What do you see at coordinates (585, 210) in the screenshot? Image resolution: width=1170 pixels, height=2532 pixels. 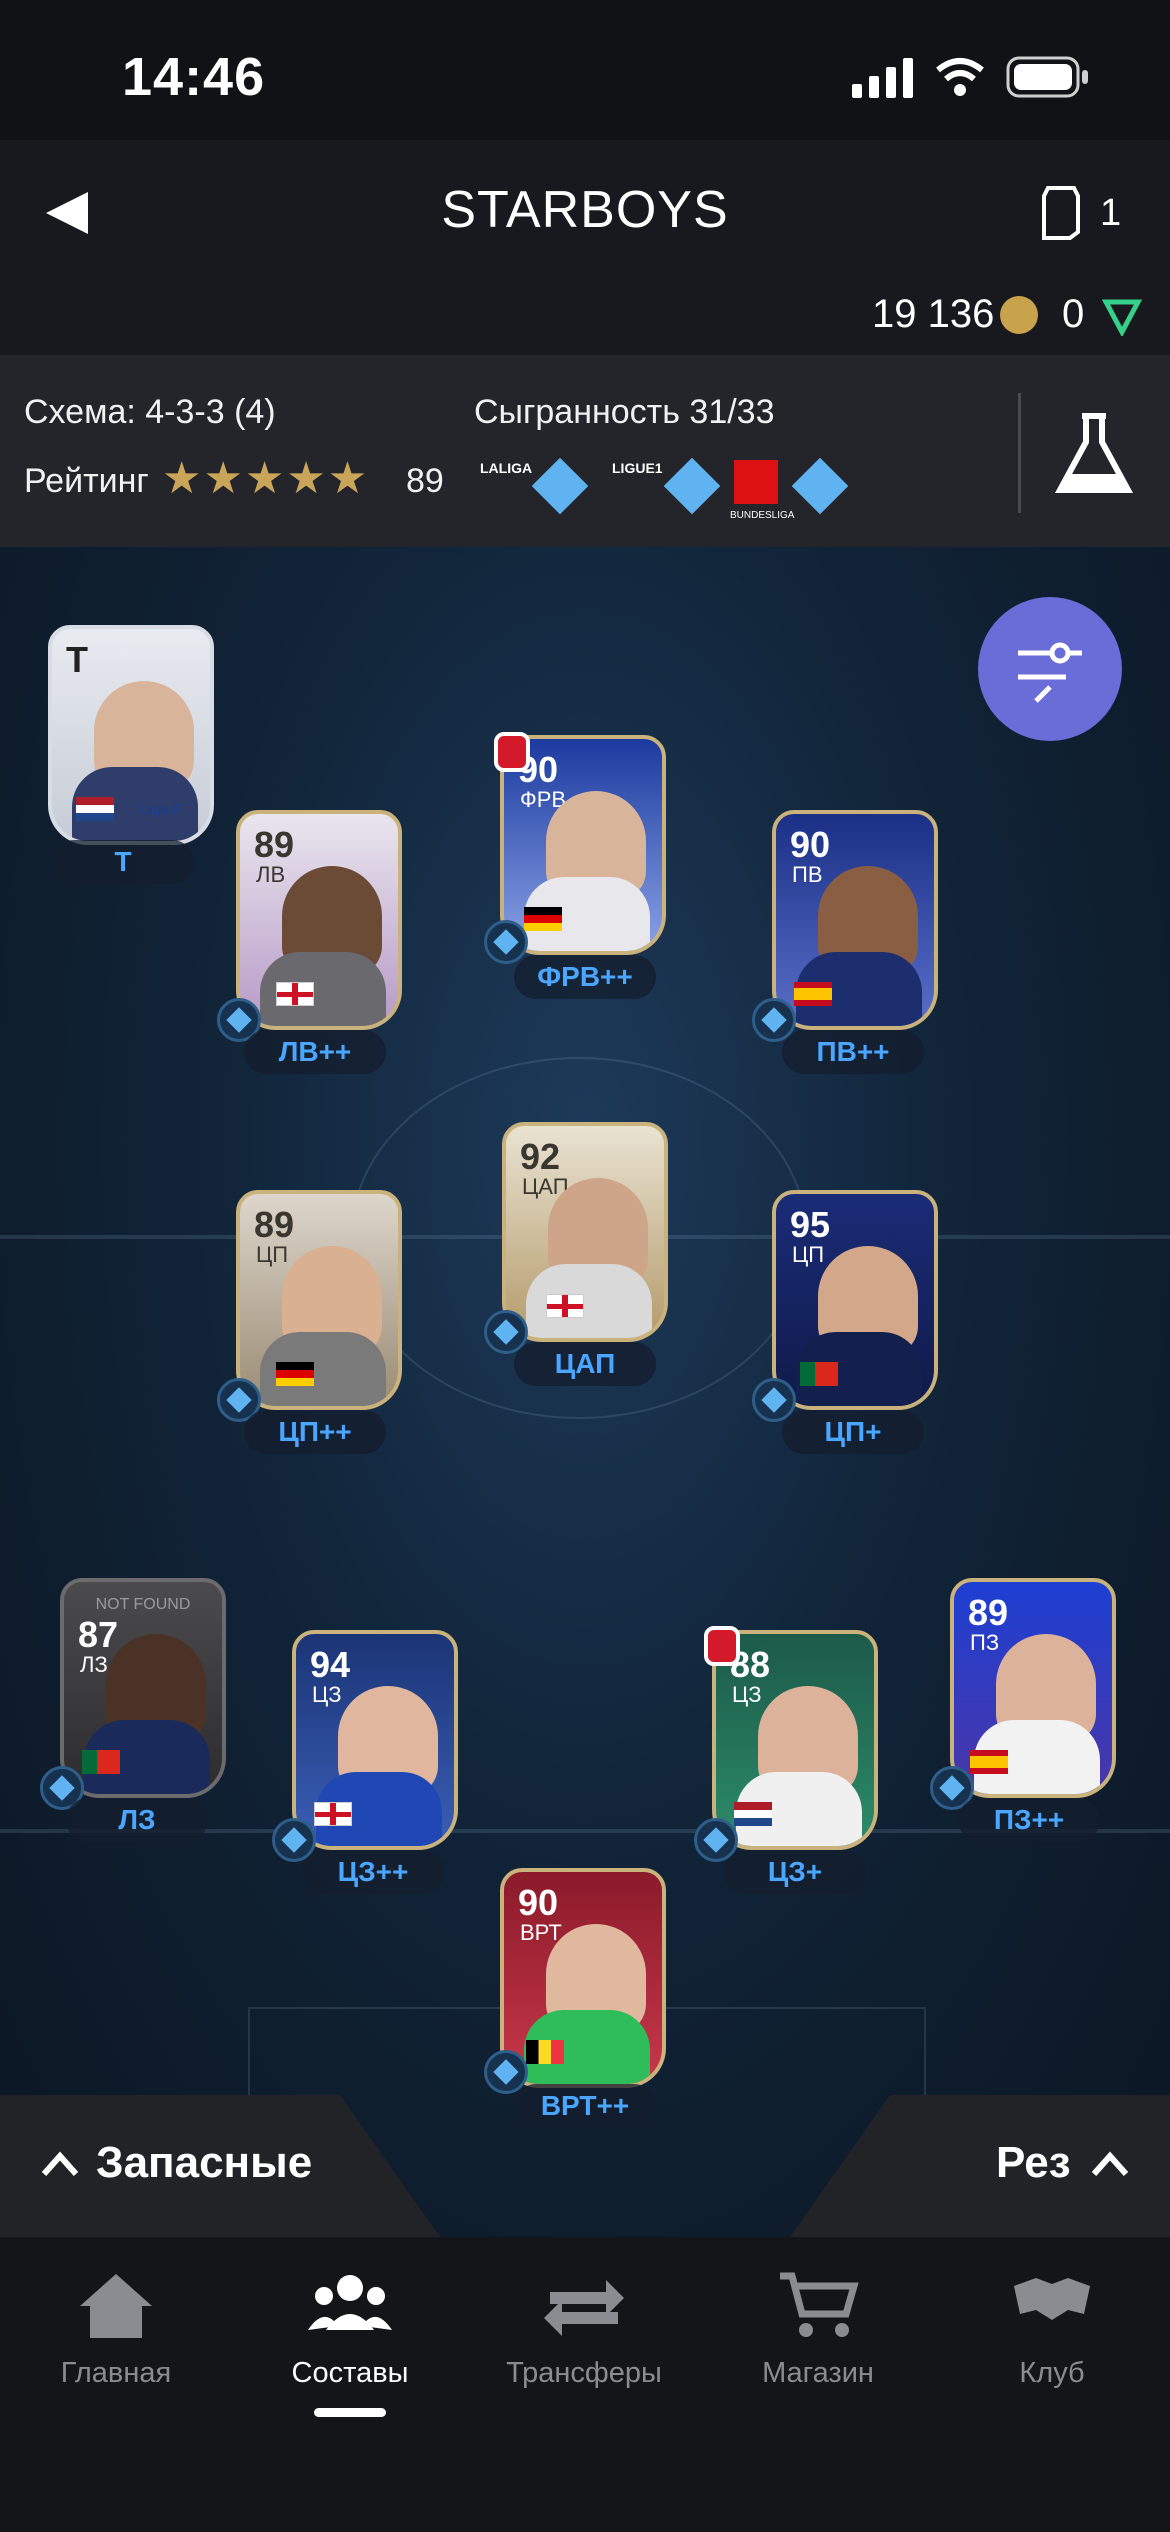 I see `page-title: STARBOYS` at bounding box center [585, 210].